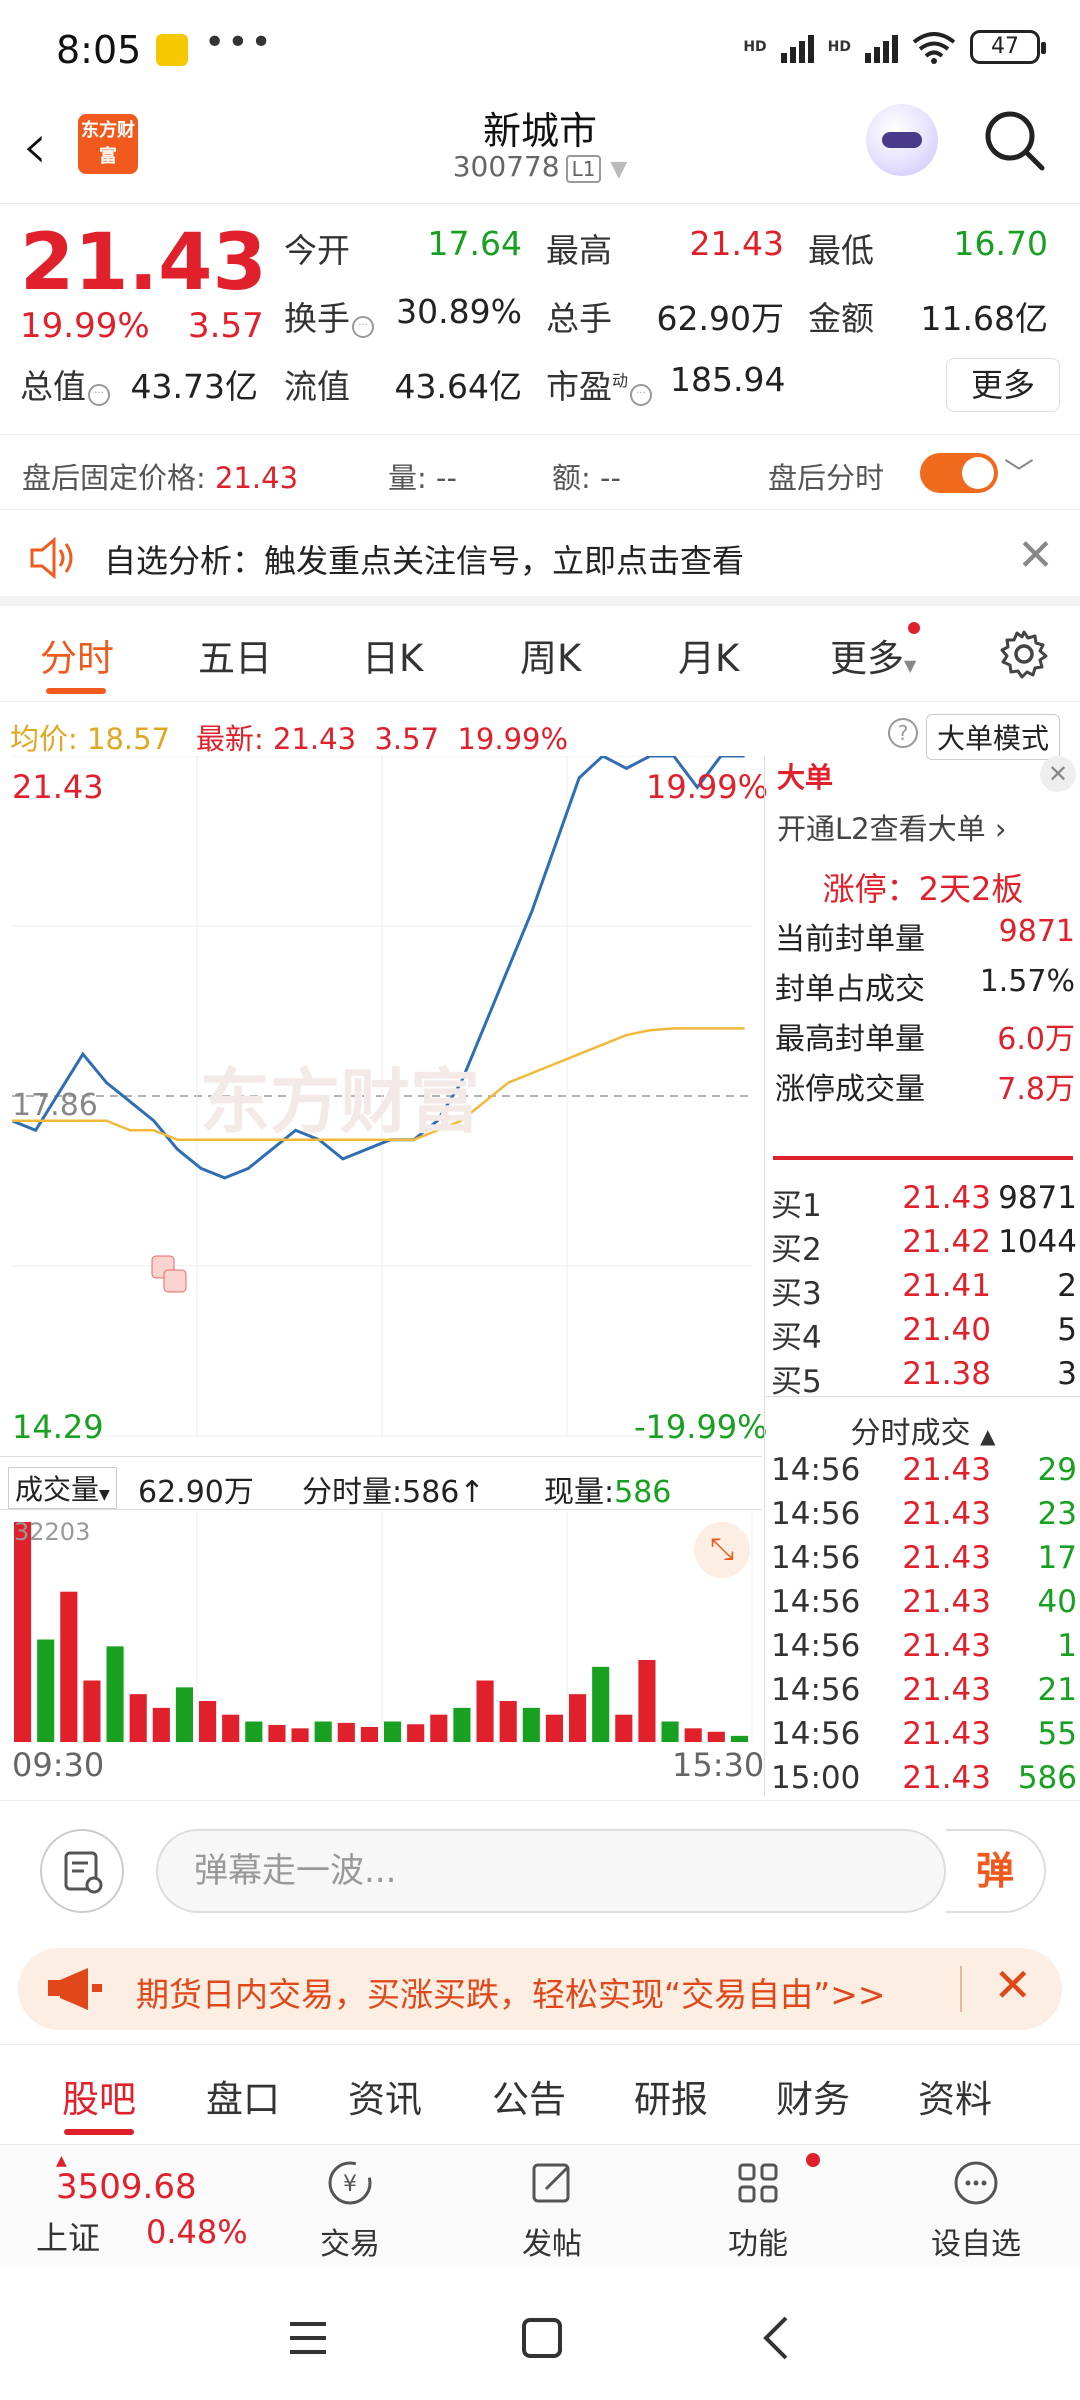 The image size is (1080, 2400). What do you see at coordinates (540, 559) in the screenshot?
I see `alert-banner: 自选分析：触发重点关注信号，立即点击查看 ✕` at bounding box center [540, 559].